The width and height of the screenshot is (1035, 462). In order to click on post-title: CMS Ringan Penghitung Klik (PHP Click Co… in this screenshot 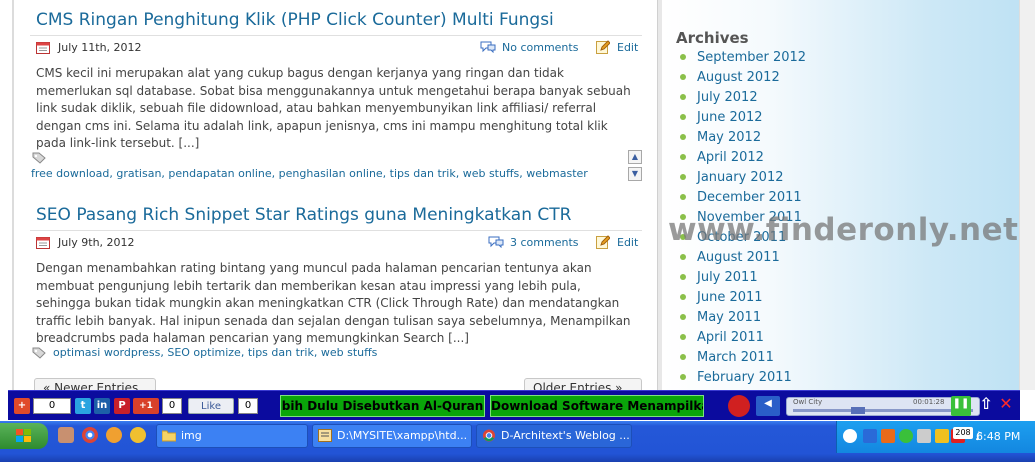, I will do `click(295, 20)`.